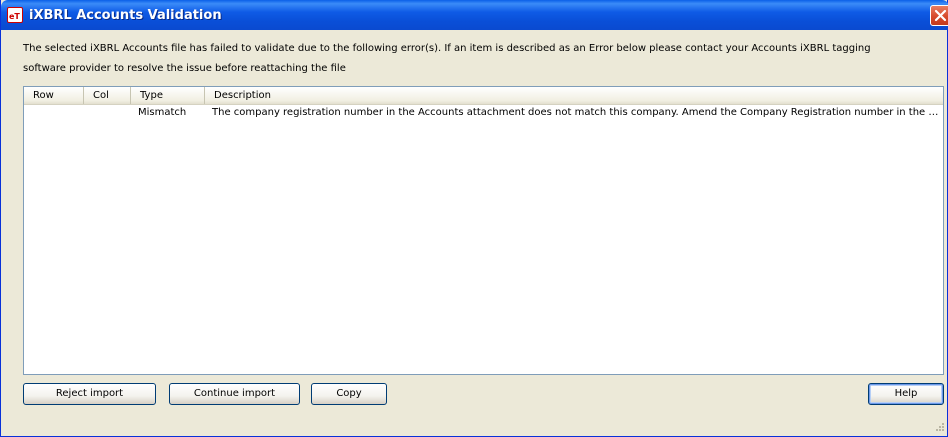 Image resolution: width=948 pixels, height=437 pixels. What do you see at coordinates (939, 15) in the screenshot?
I see `close-icon` at bounding box center [939, 15].